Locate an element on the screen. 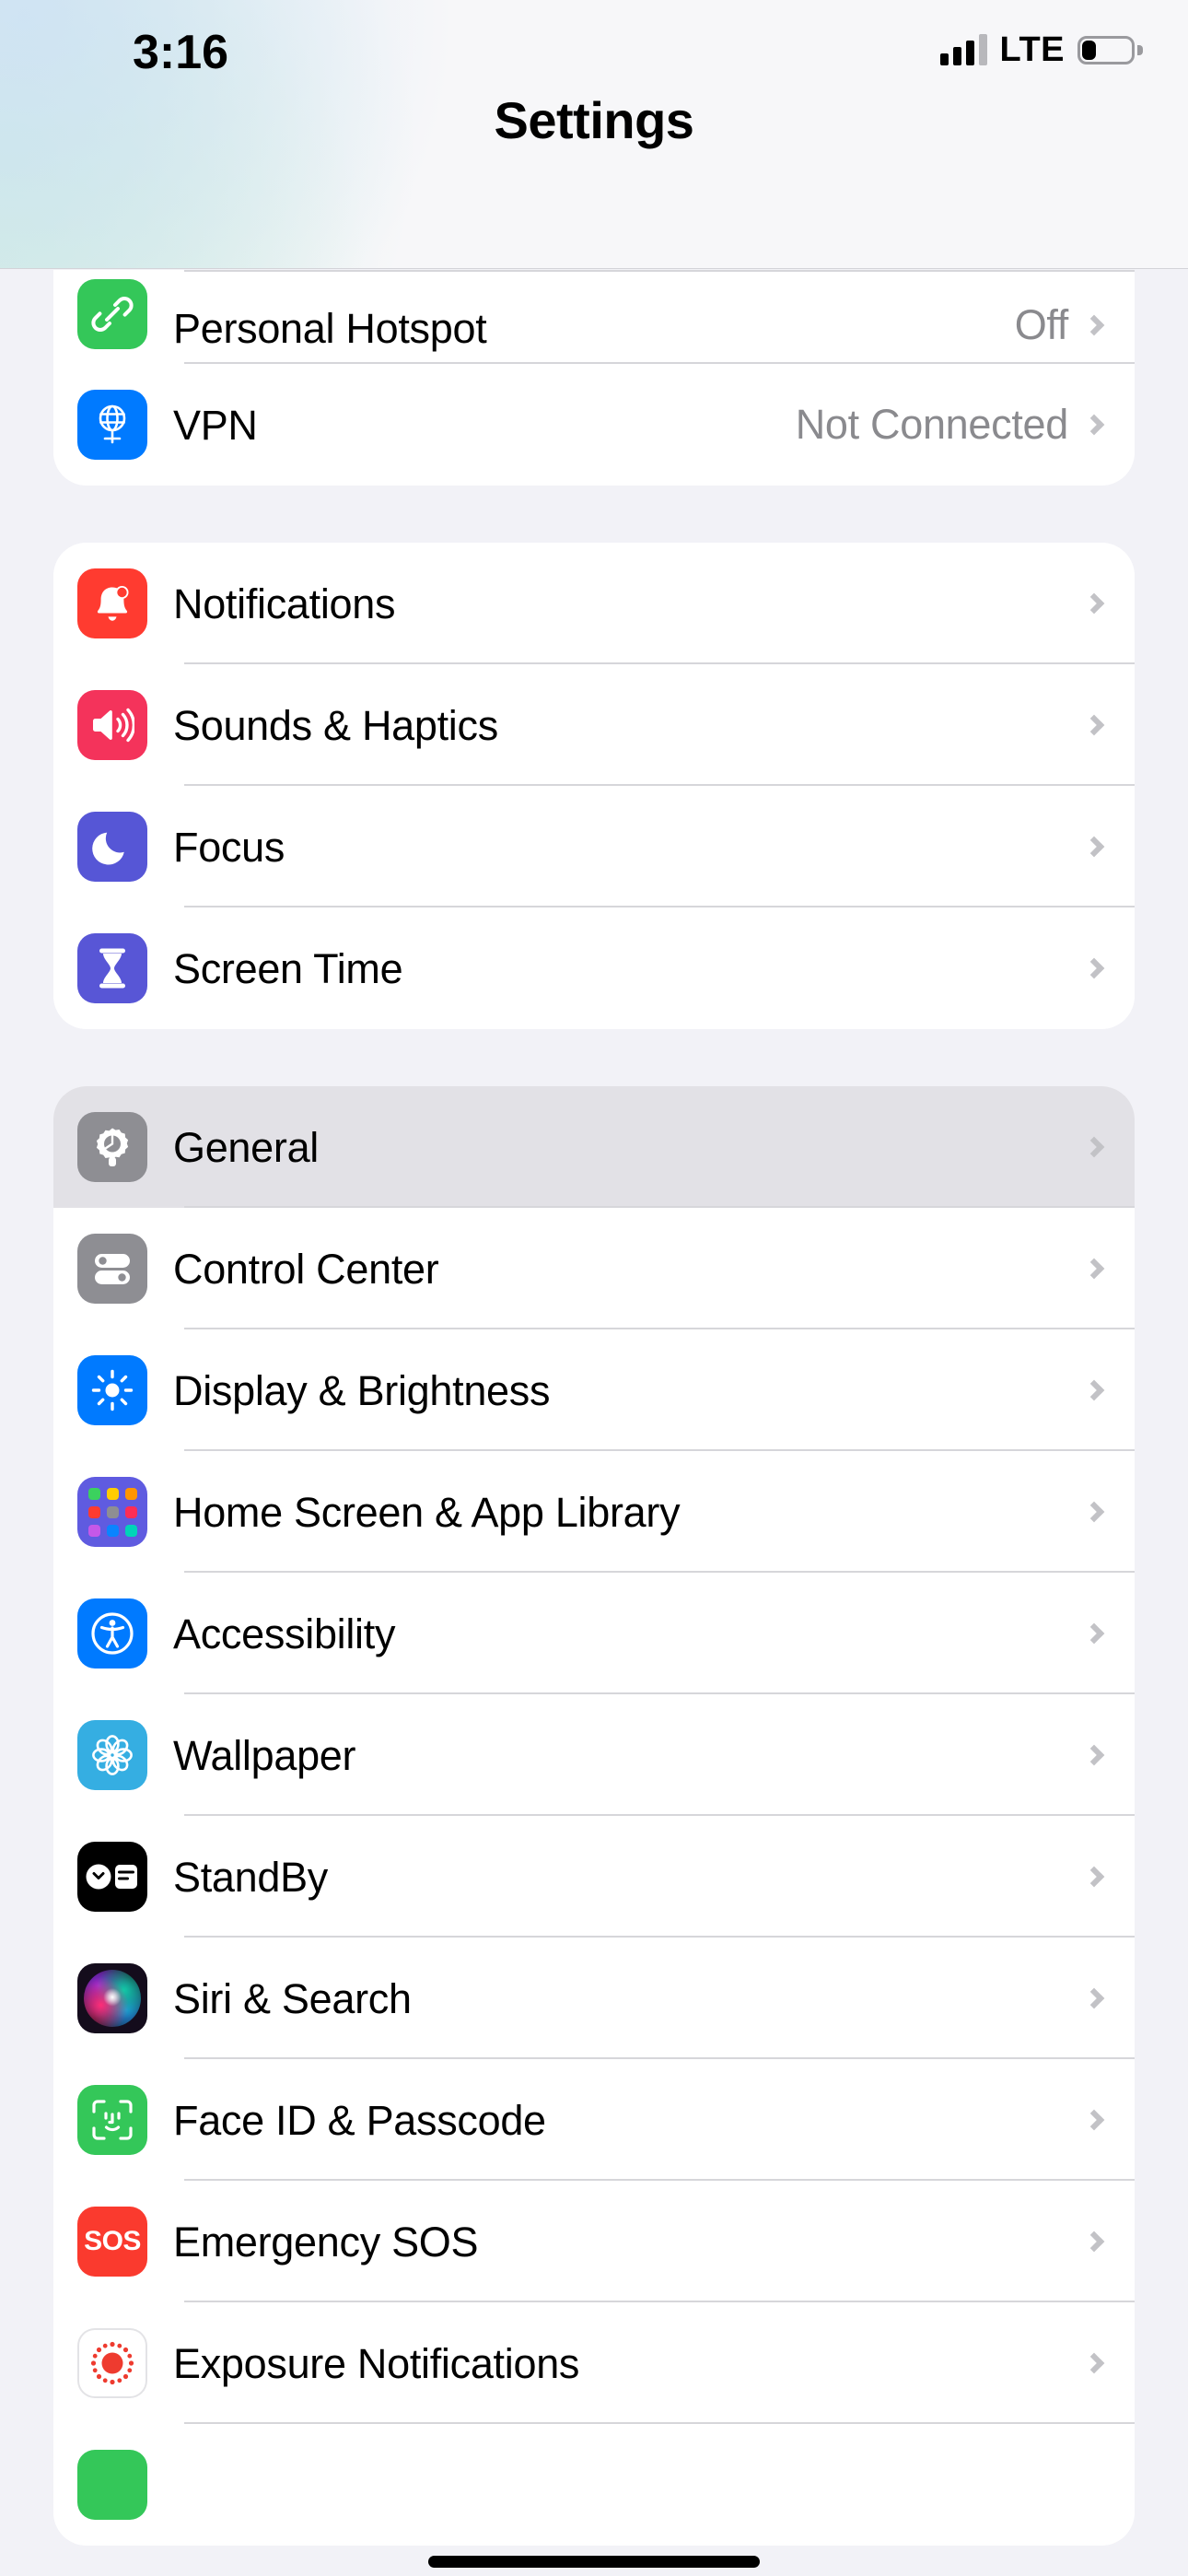  row-separator is located at coordinates (659, 271).